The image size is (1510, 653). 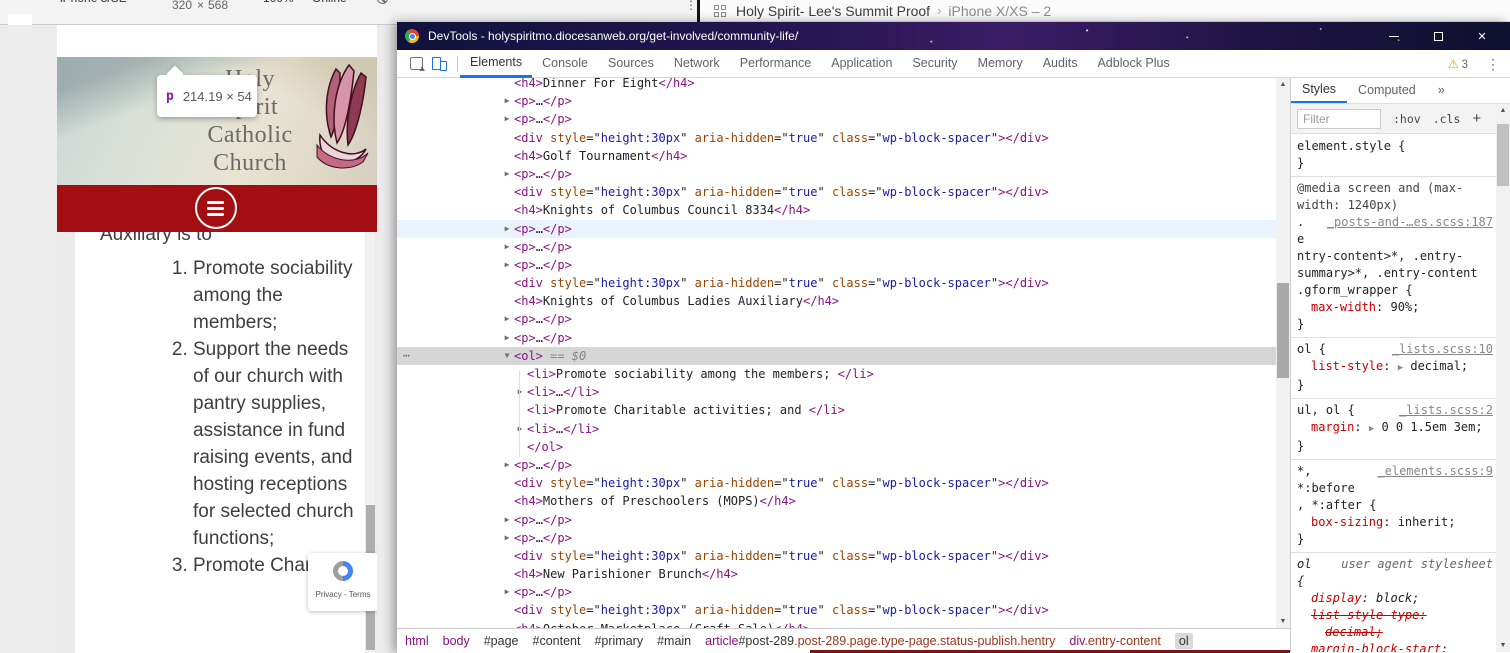 What do you see at coordinates (456, 641) in the screenshot?
I see `breadcrumb-item: body` at bounding box center [456, 641].